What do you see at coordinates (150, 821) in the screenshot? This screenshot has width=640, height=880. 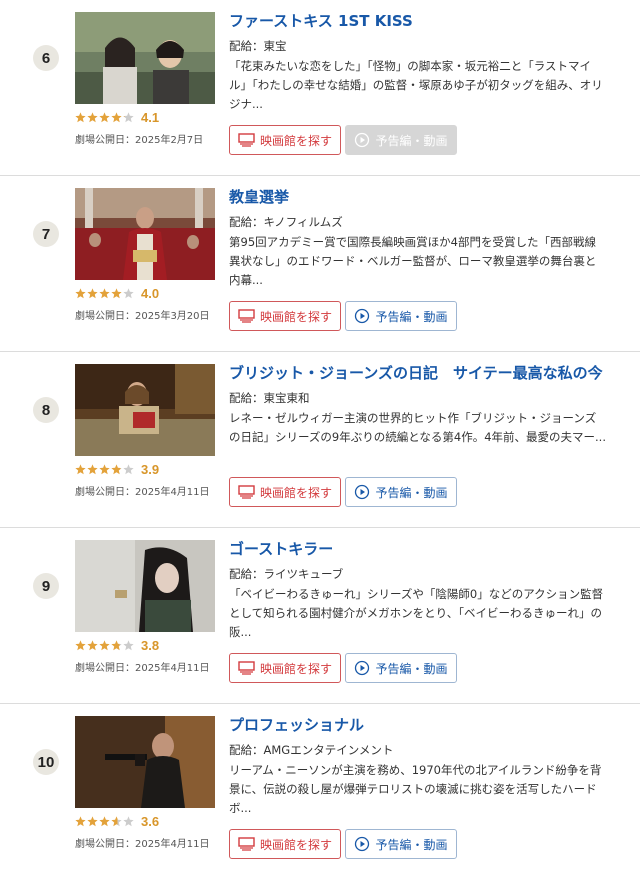 I see `rating-score: 3.6` at bounding box center [150, 821].